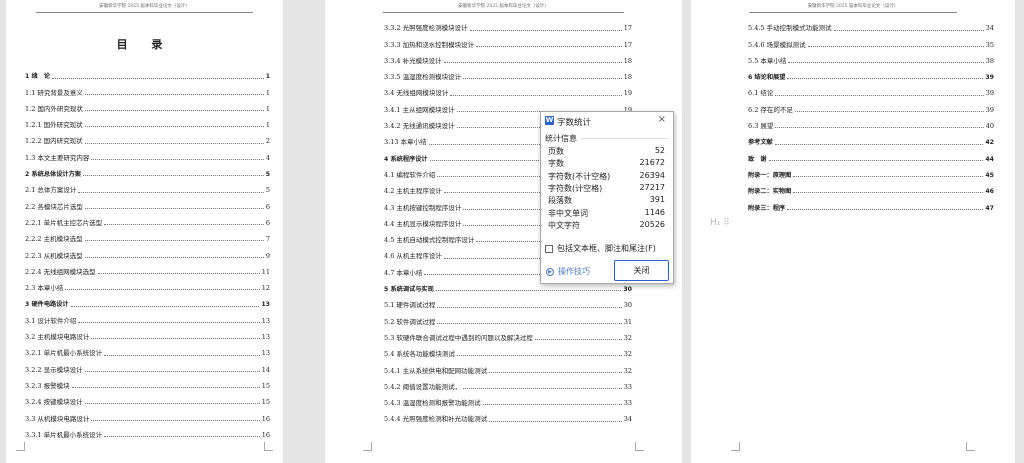  Describe the element at coordinates (147, 284) in the screenshot. I see `toc-entry: 2.3 本章小结 12` at that location.